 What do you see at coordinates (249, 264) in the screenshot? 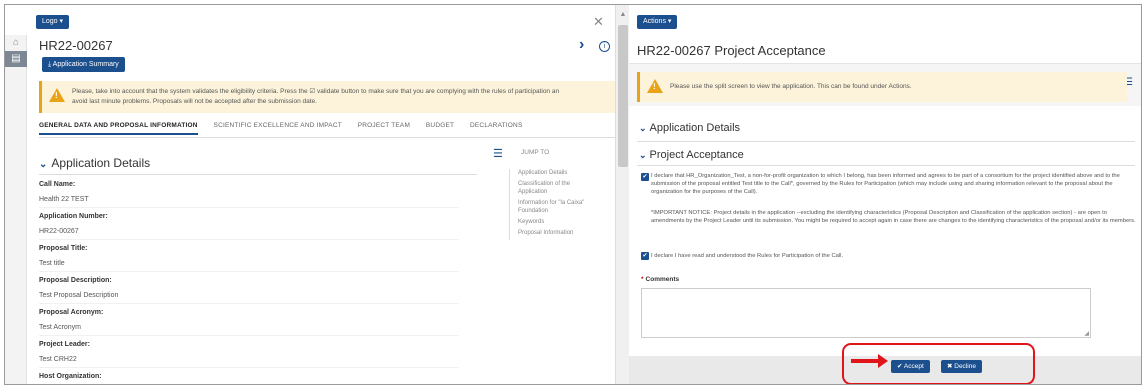
I see `field-value: Test title` at bounding box center [249, 264].